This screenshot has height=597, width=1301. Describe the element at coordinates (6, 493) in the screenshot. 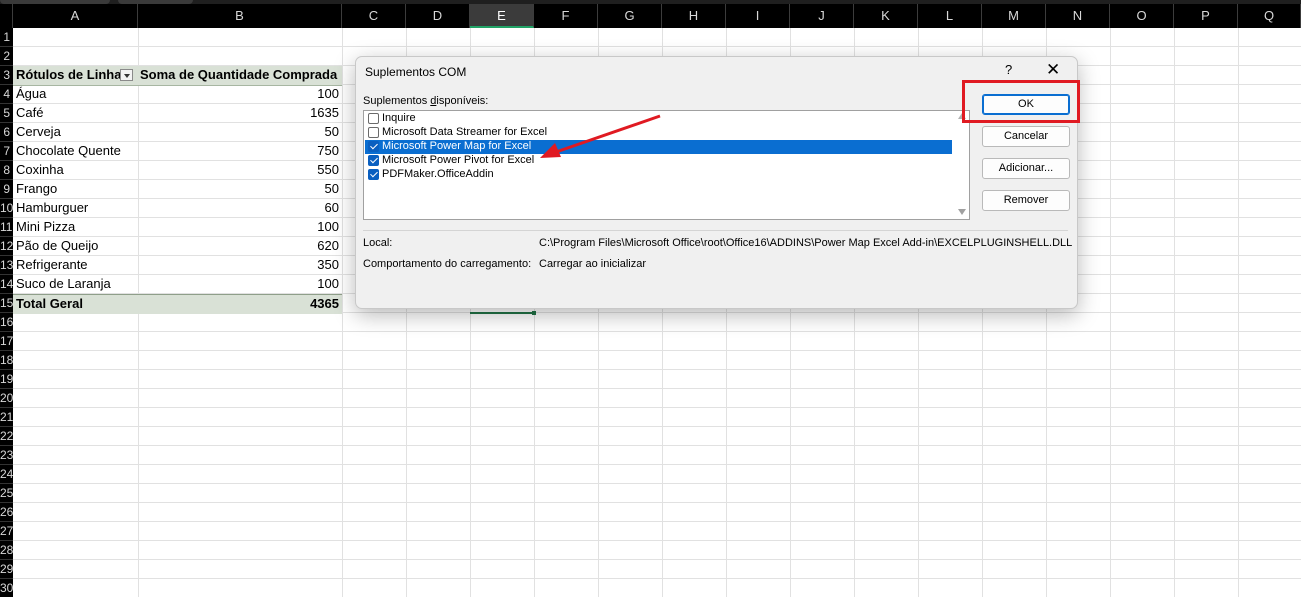

I see `row-header: 25` at that location.